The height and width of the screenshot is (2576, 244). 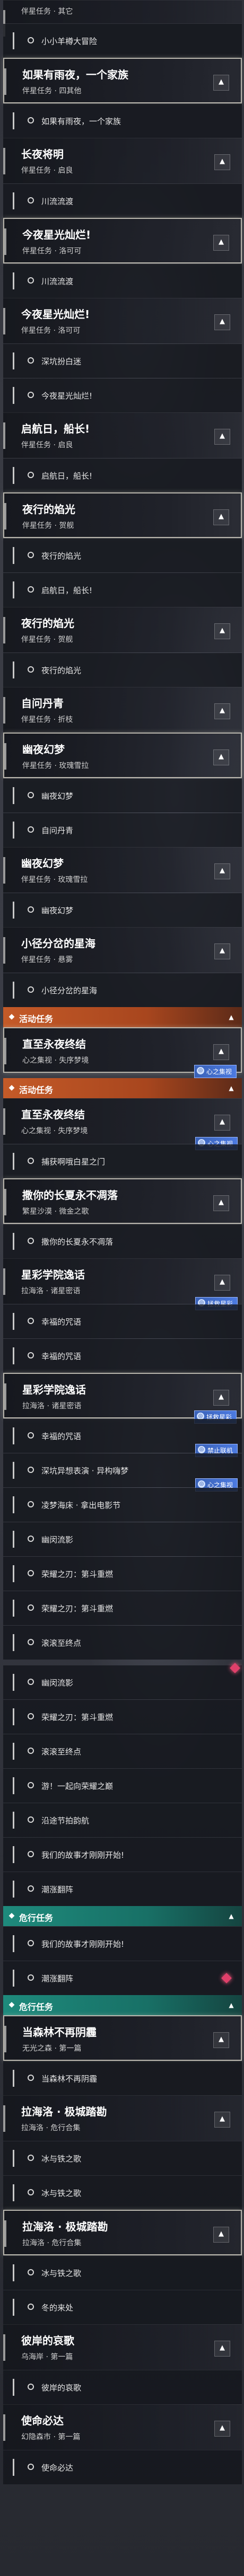 I want to click on quest-header: 当森林不再阴霾 无光之森 · 第一篇 ▲, so click(x=123, y=2038).